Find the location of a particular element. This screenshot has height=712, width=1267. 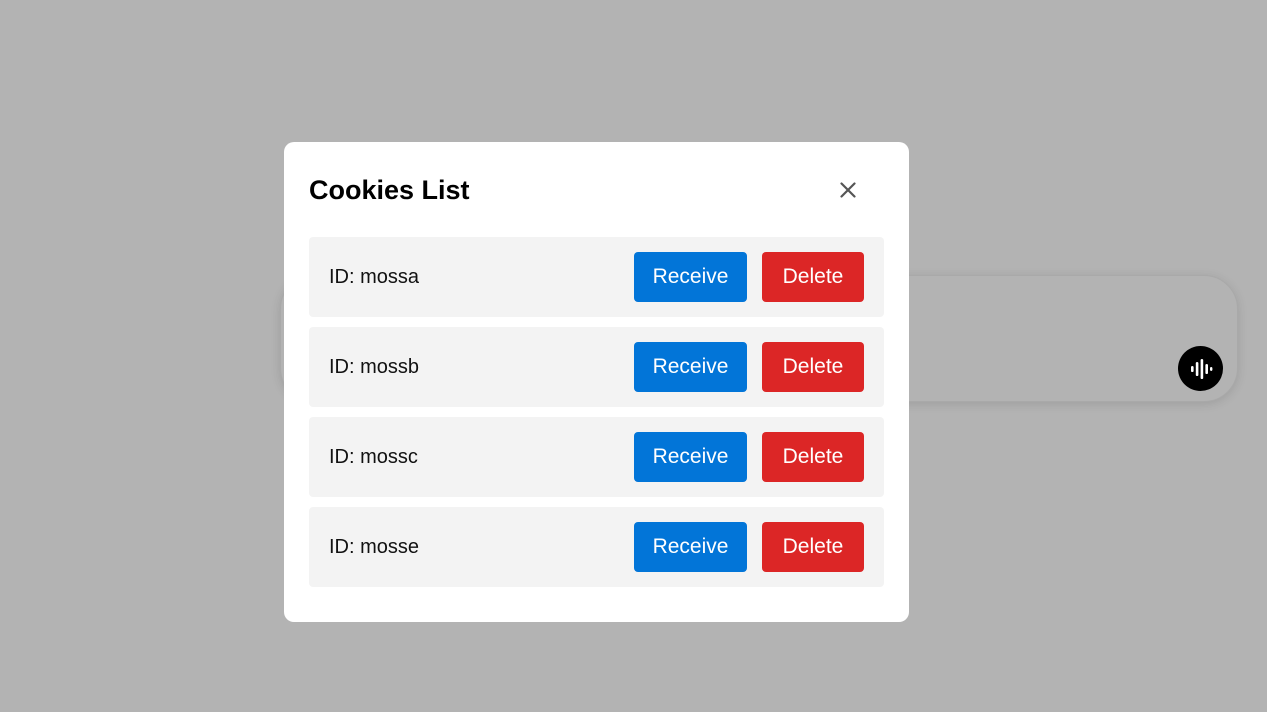

voice-input-button is located at coordinates (1200, 368).